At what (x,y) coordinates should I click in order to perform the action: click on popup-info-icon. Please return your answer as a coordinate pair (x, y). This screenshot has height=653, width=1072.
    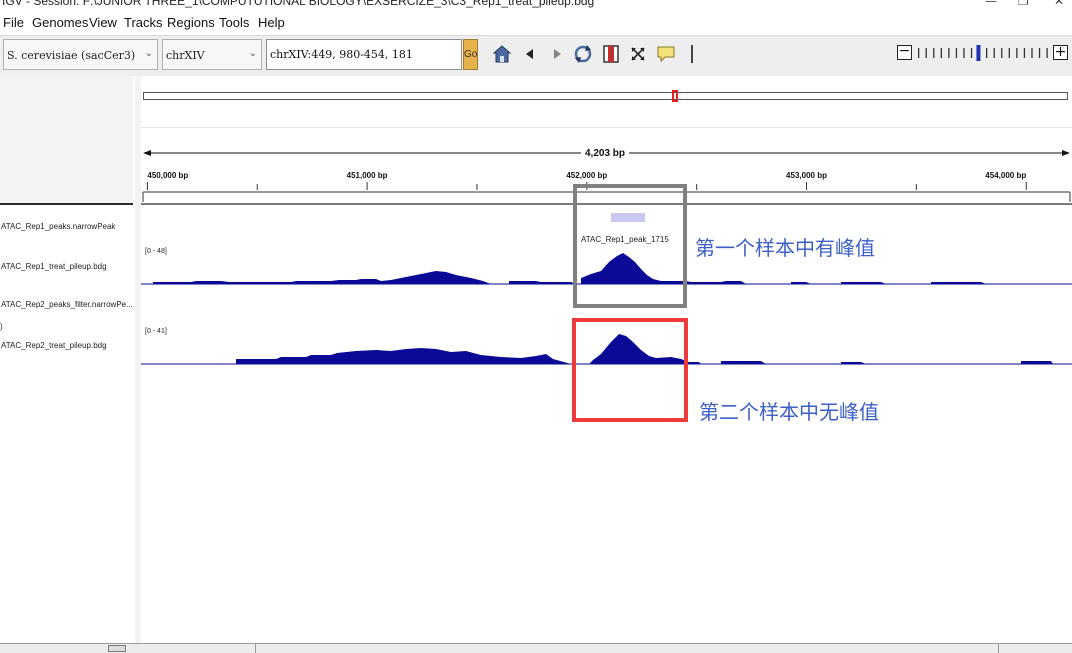
    Looking at the image, I should click on (666, 54).